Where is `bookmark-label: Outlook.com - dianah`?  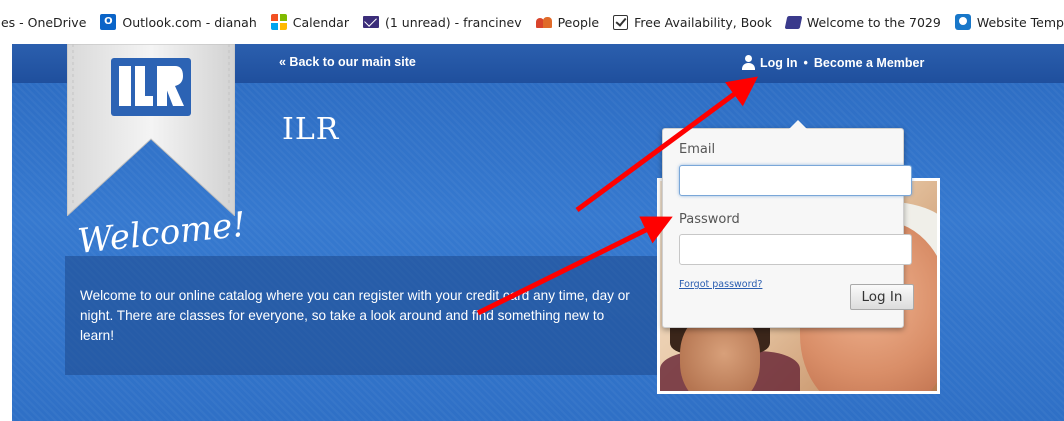
bookmark-label: Outlook.com - dianah is located at coordinates (189, 22).